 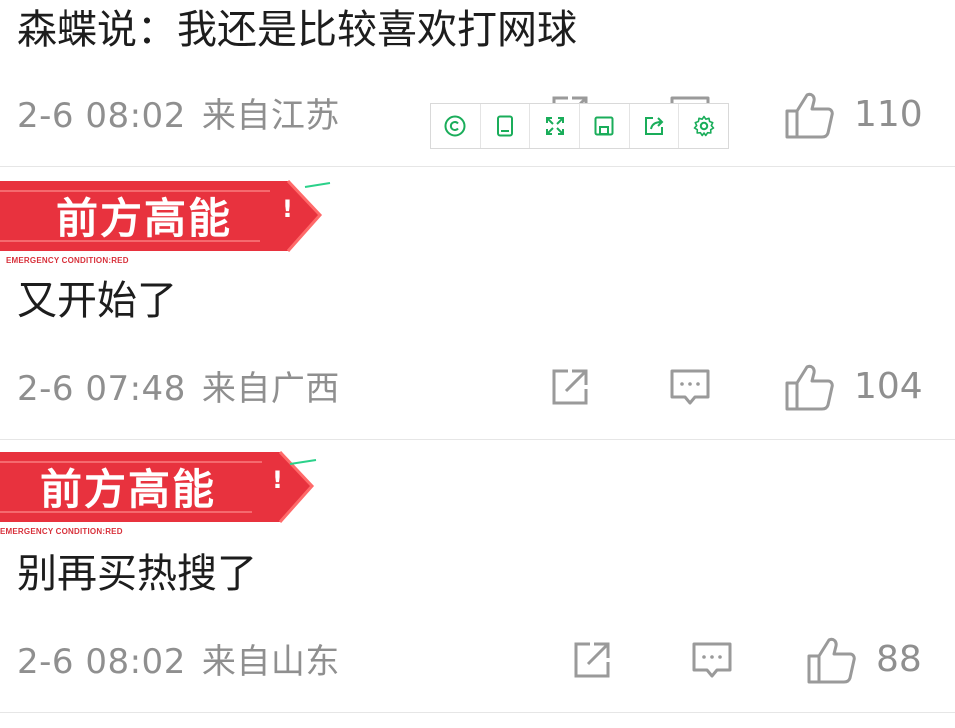 I want to click on settings-icon, so click(x=703, y=126).